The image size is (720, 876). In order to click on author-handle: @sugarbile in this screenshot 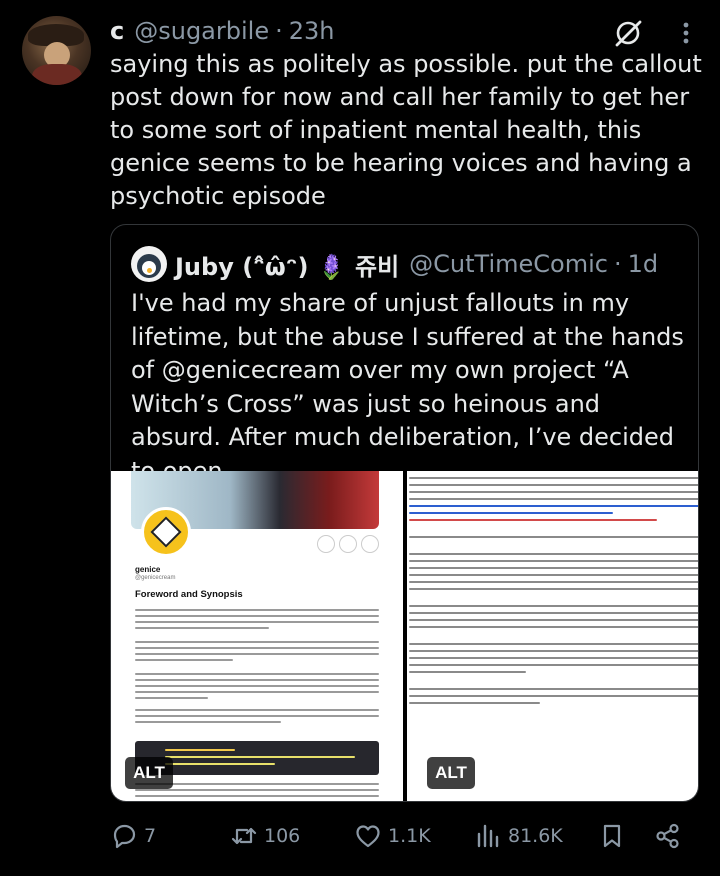, I will do `click(201, 31)`.